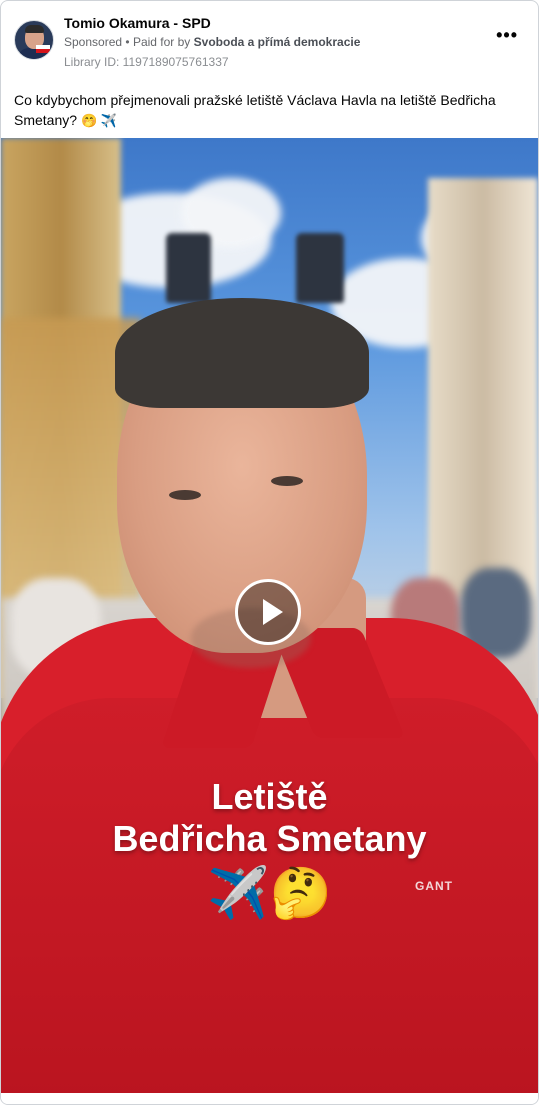 This screenshot has width=539, height=1105. I want to click on avatar-hair, so click(34, 29).